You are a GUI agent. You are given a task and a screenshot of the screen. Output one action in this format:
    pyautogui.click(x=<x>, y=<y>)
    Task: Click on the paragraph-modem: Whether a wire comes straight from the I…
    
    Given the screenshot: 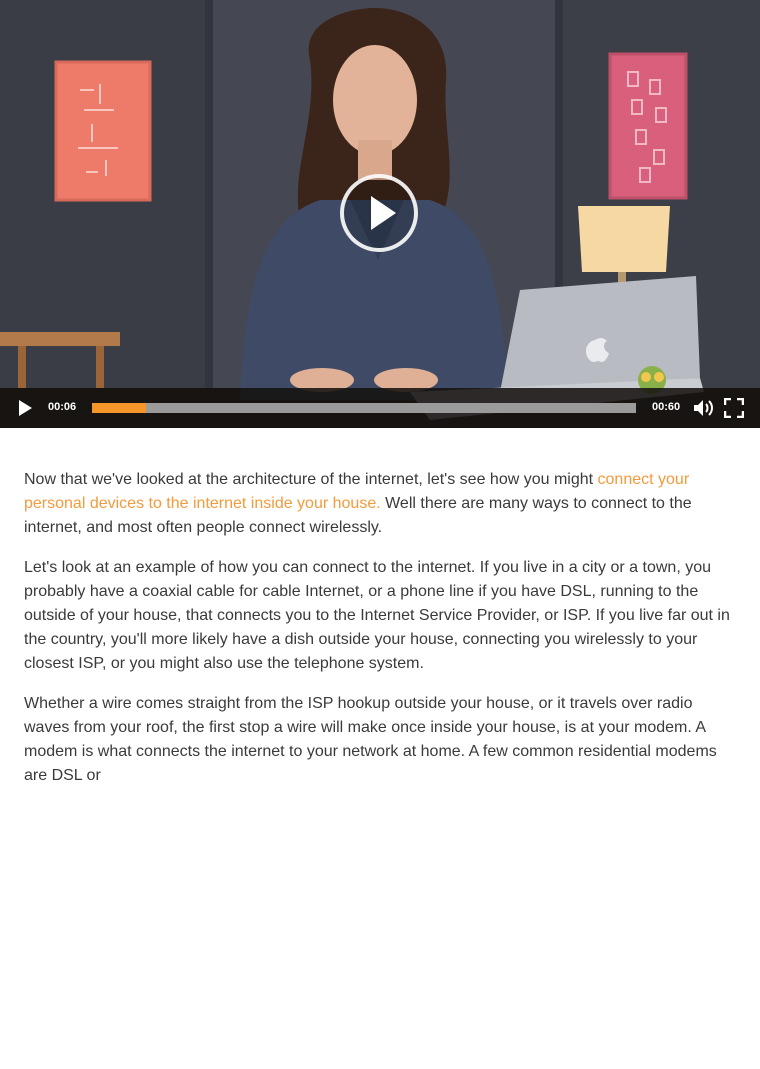 What is the action you would take?
    pyautogui.click(x=370, y=739)
    